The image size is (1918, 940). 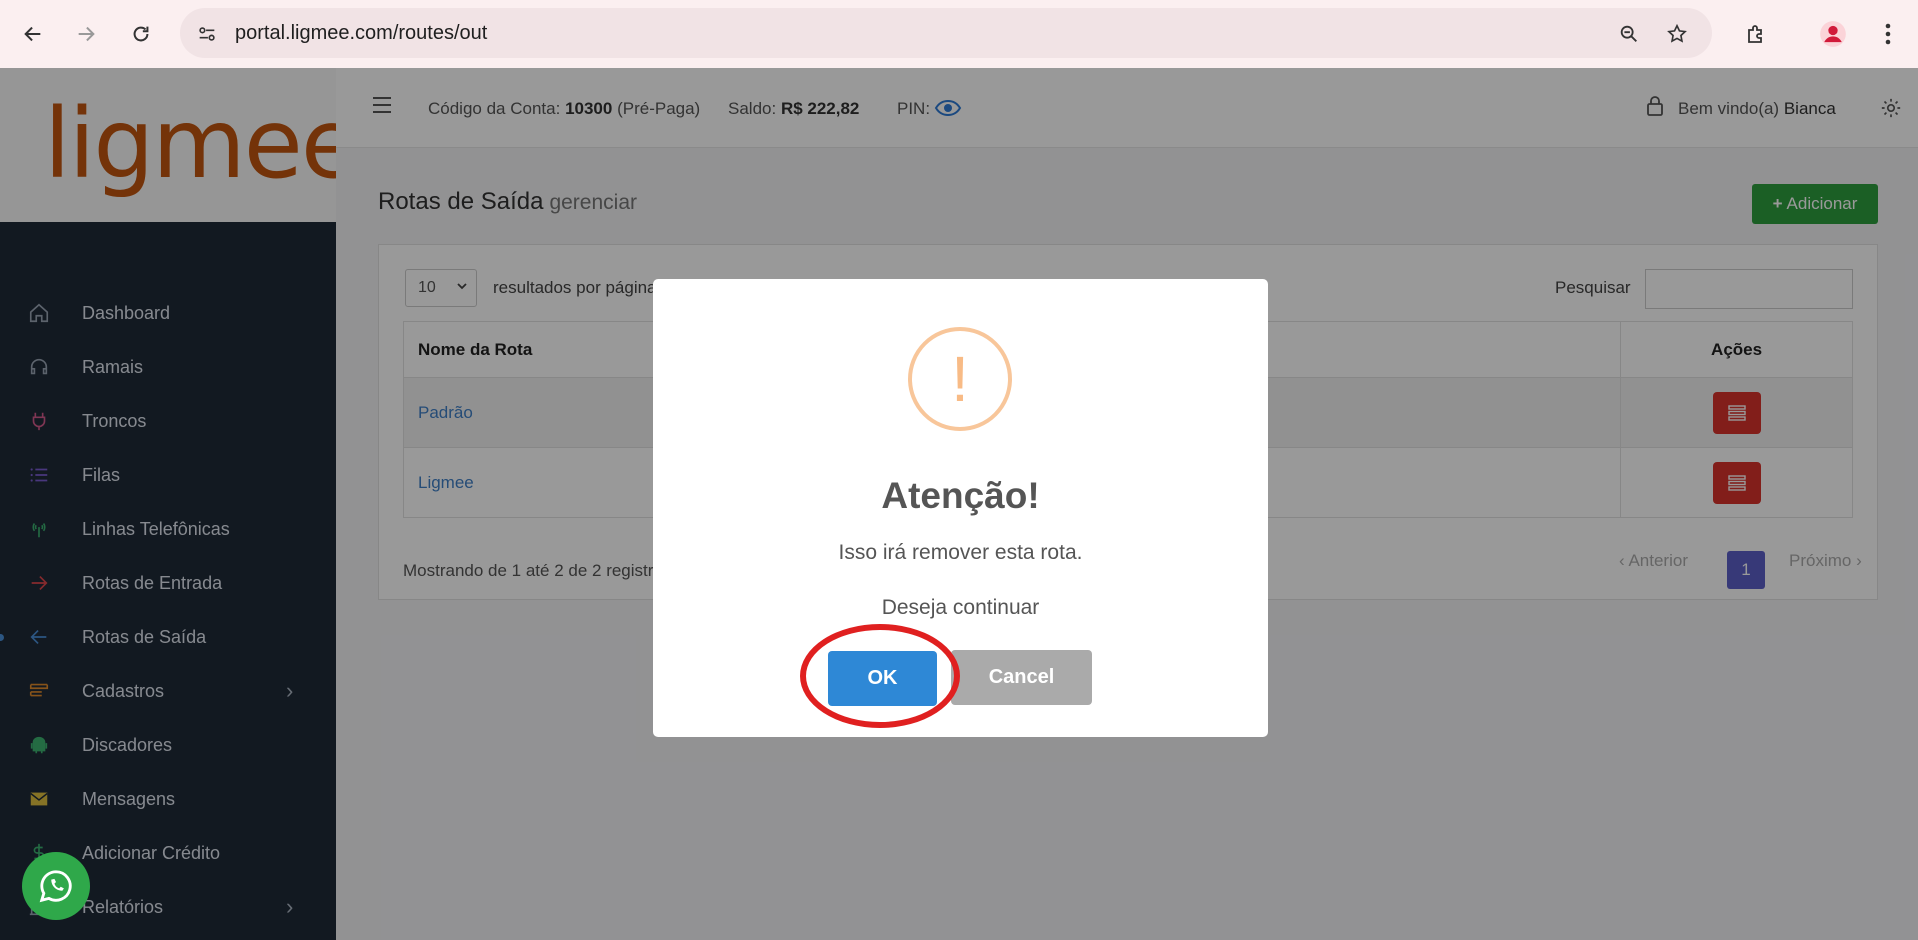 What do you see at coordinates (1756, 34) in the screenshot?
I see `extensions-icon` at bounding box center [1756, 34].